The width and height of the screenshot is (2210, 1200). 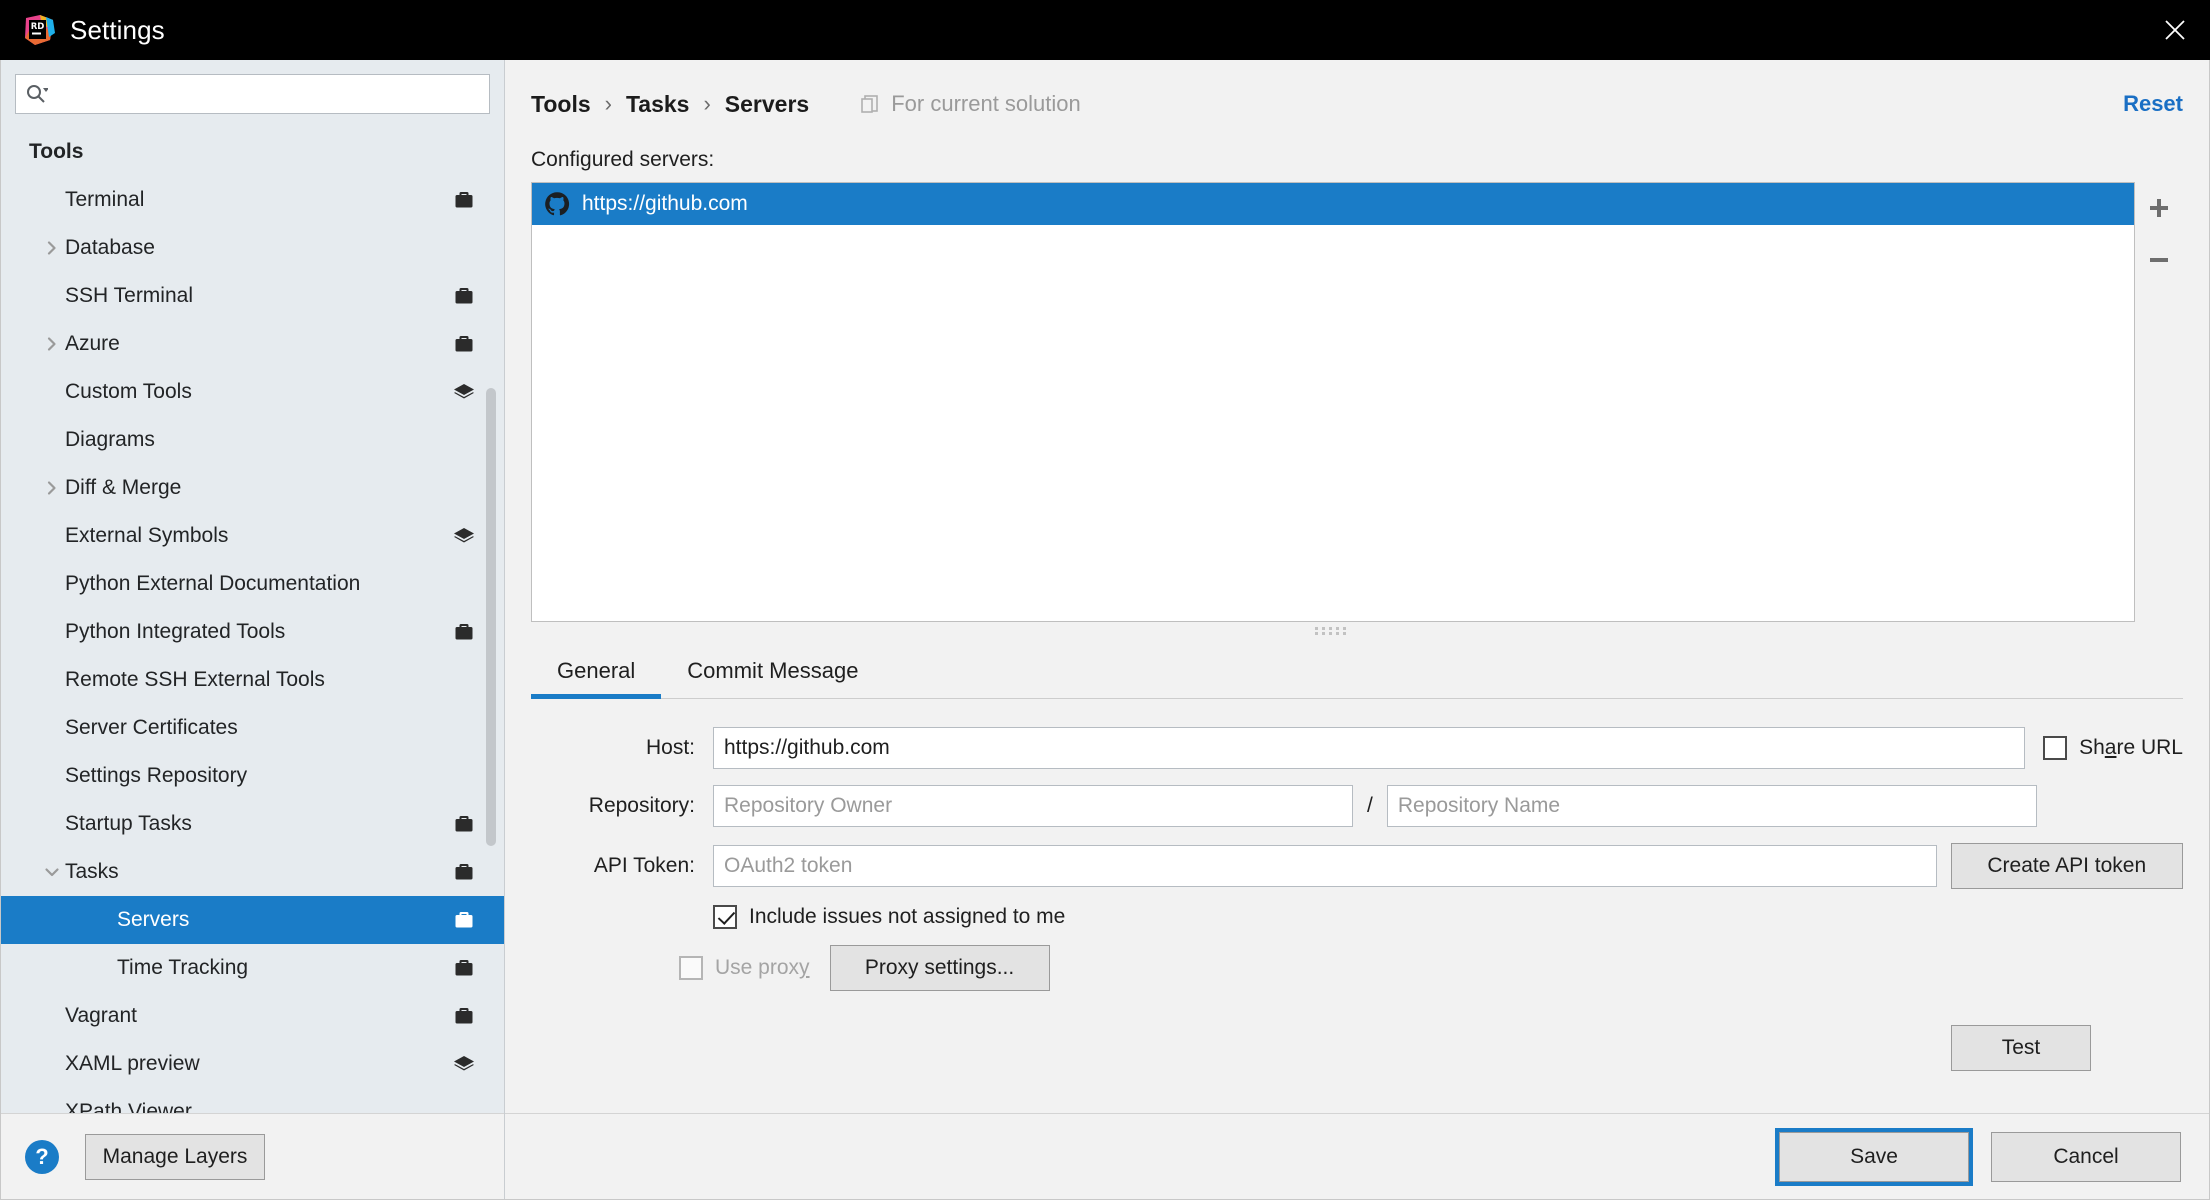 What do you see at coordinates (1033, 806) in the screenshot?
I see `repository-owner-input` at bounding box center [1033, 806].